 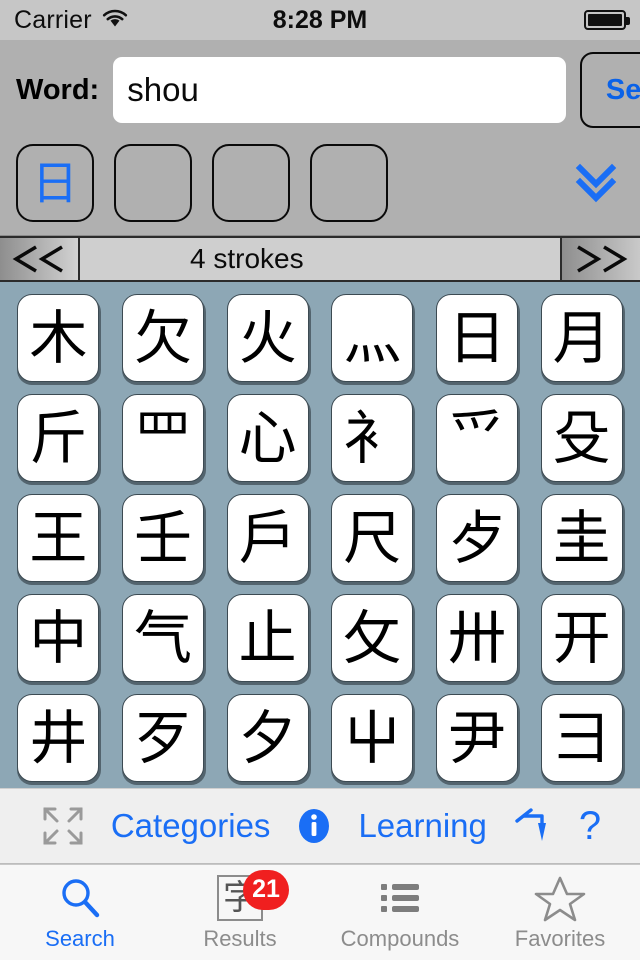 I want to click on character-tile: 攵, so click(x=372, y=638).